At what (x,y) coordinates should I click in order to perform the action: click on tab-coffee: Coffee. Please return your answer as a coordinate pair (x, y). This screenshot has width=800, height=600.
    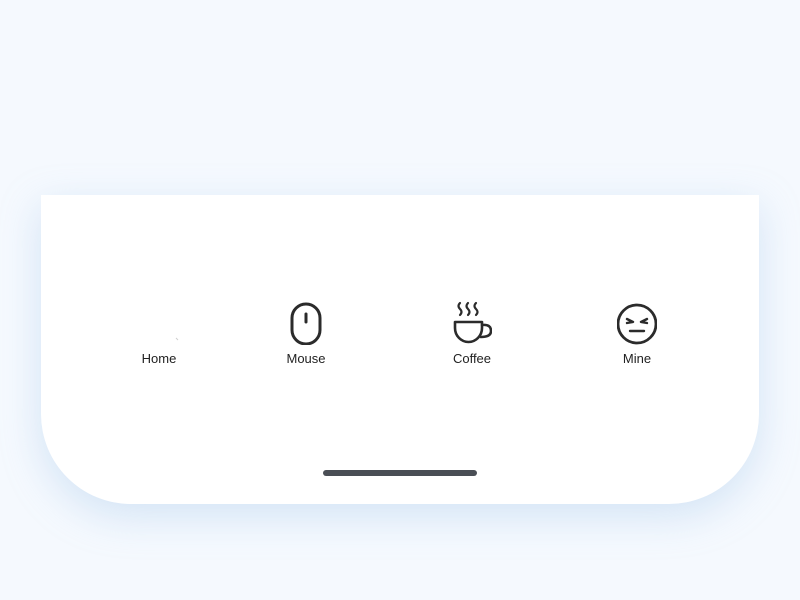
    Looking at the image, I should click on (472, 335).